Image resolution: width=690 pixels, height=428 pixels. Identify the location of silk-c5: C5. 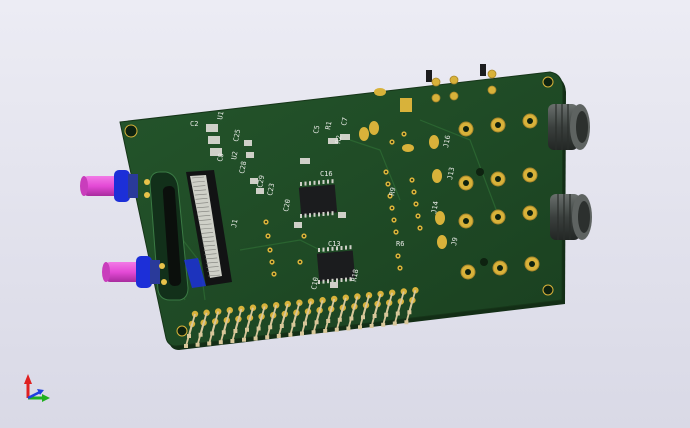
(316, 130).